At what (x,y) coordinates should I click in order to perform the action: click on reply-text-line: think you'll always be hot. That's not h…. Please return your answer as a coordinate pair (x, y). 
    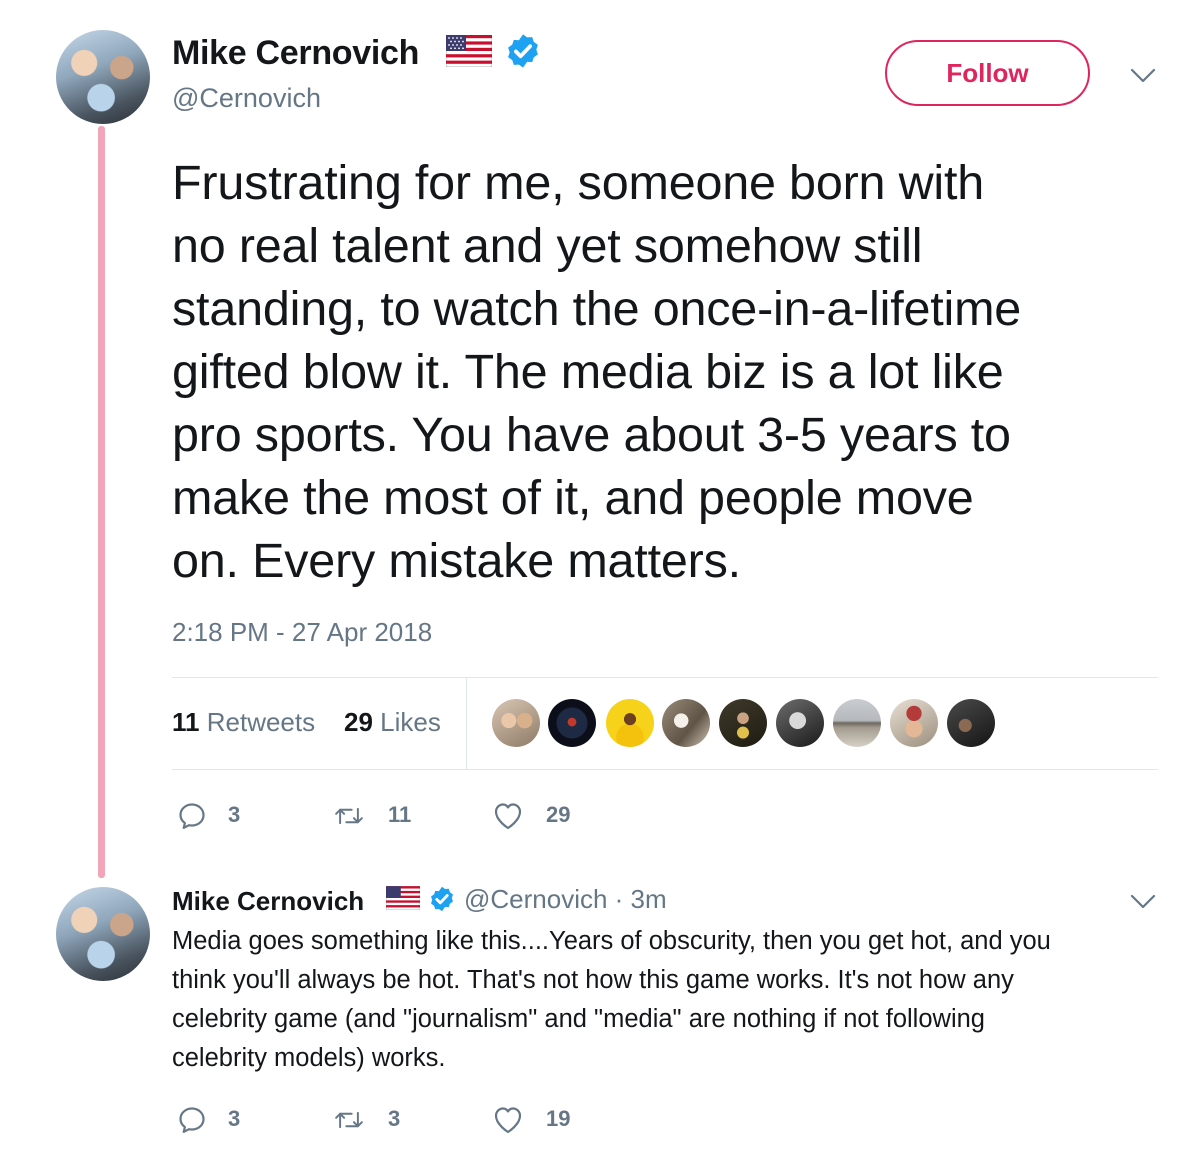
    Looking at the image, I should click on (593, 980).